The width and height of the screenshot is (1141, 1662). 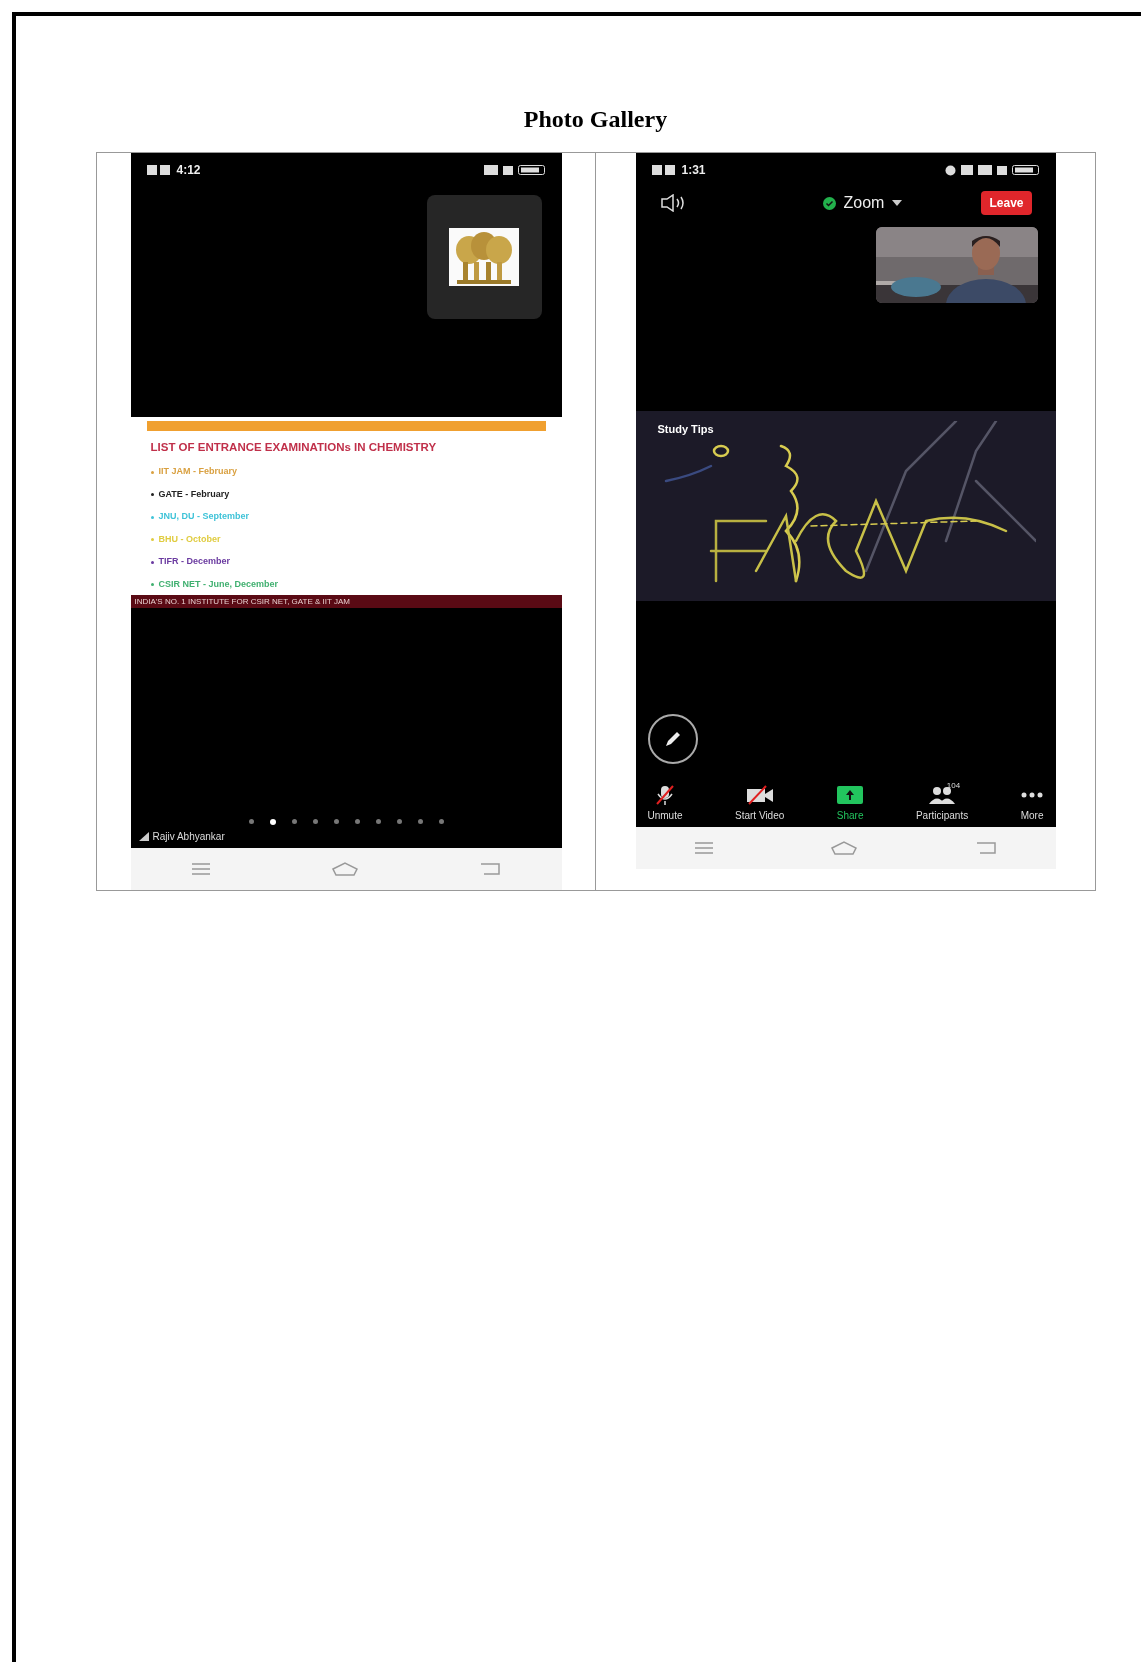 I want to click on toolbar-button: Unmute, so click(x=665, y=803).